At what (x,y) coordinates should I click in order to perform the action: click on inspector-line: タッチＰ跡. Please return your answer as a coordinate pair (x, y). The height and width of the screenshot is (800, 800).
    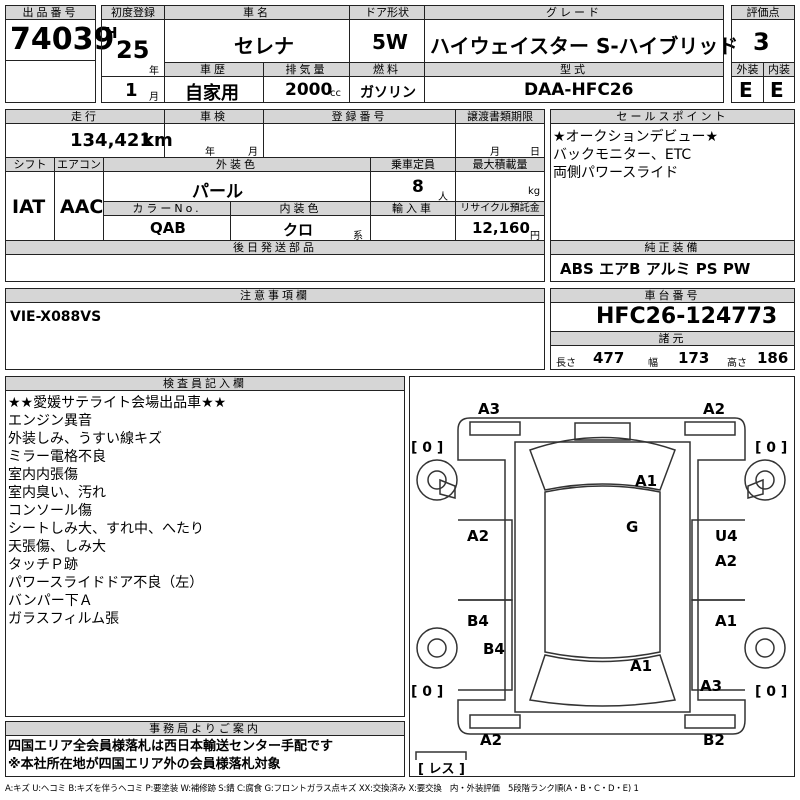
    Looking at the image, I should click on (43, 565).